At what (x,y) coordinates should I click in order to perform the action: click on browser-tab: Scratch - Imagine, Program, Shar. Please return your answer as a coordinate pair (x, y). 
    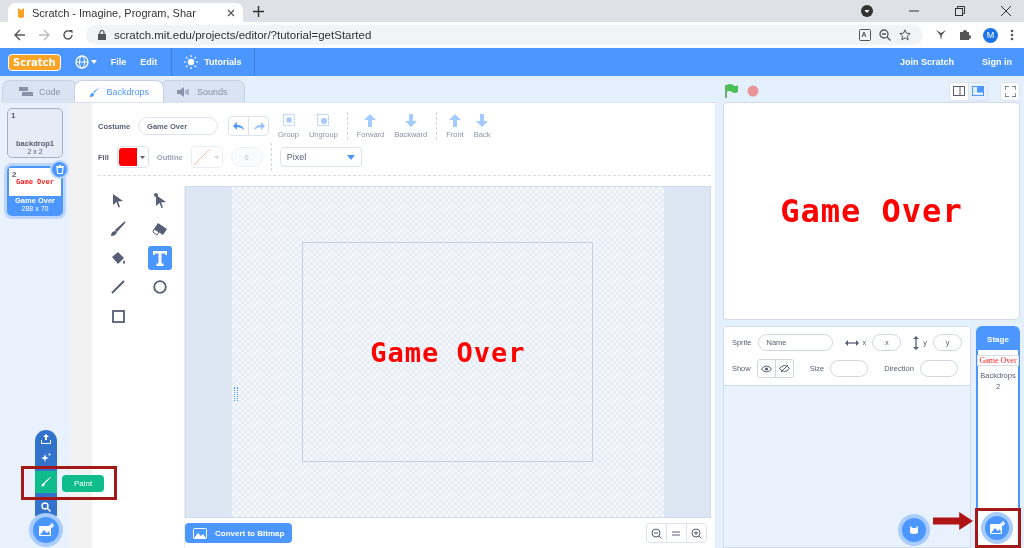
    Looking at the image, I should click on (125, 12).